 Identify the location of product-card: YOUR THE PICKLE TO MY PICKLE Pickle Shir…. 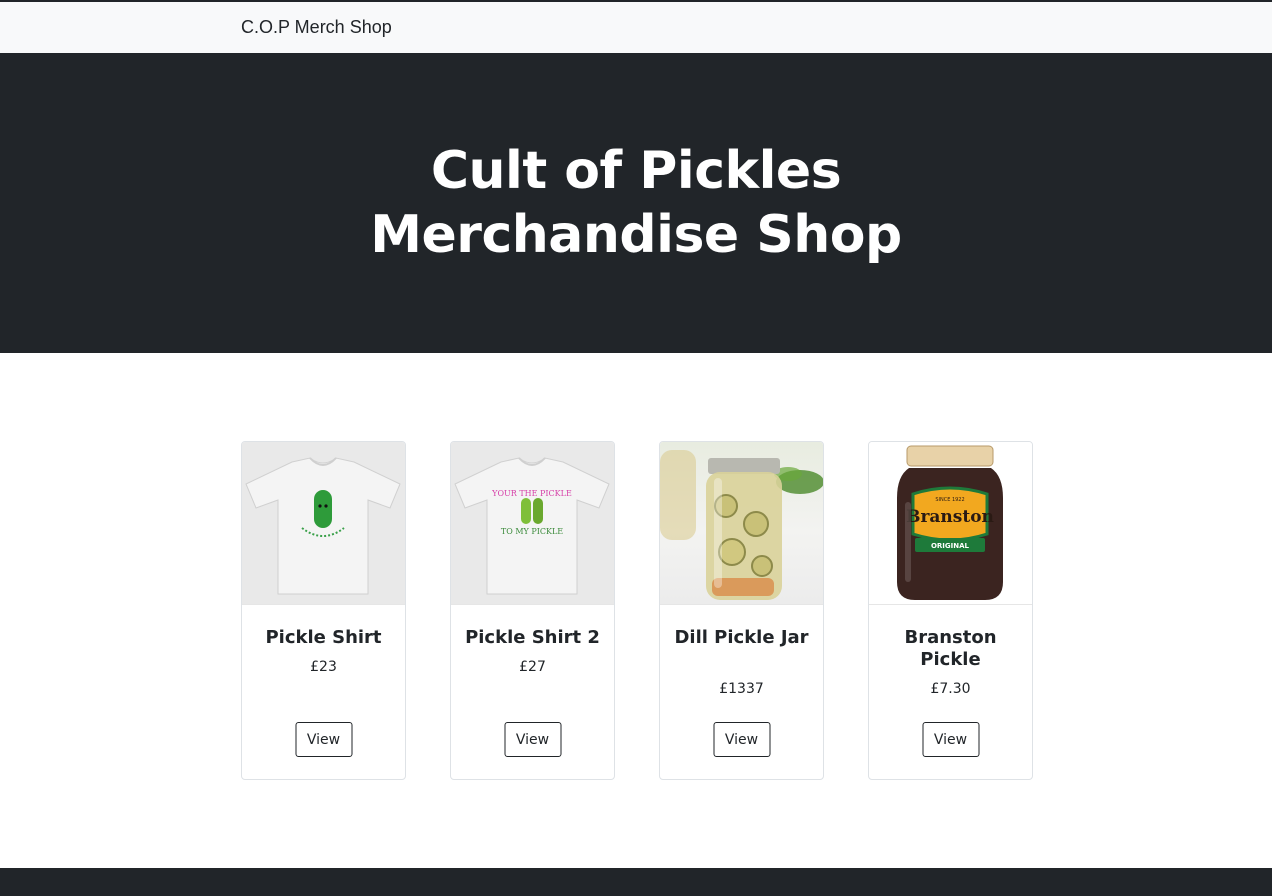
(532, 610).